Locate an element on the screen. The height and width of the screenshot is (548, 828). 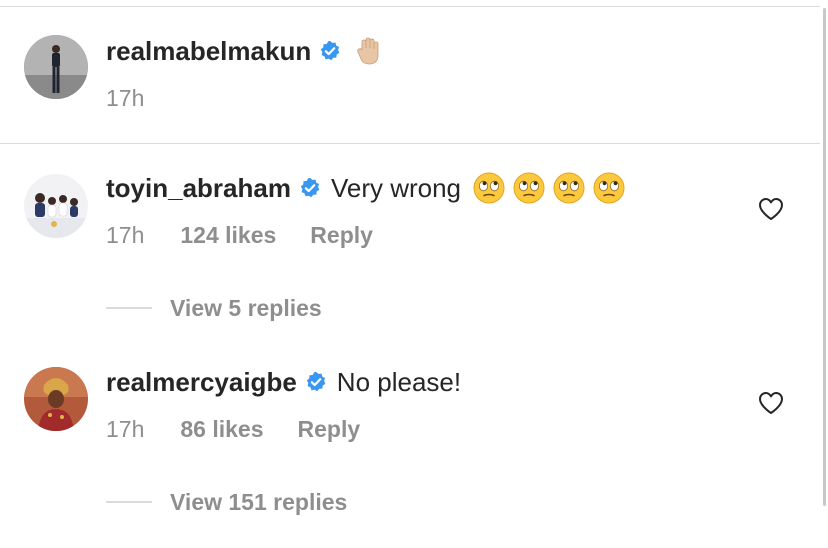
comment-row: realmercyaigbe No please! is located at coordinates (283, 382).